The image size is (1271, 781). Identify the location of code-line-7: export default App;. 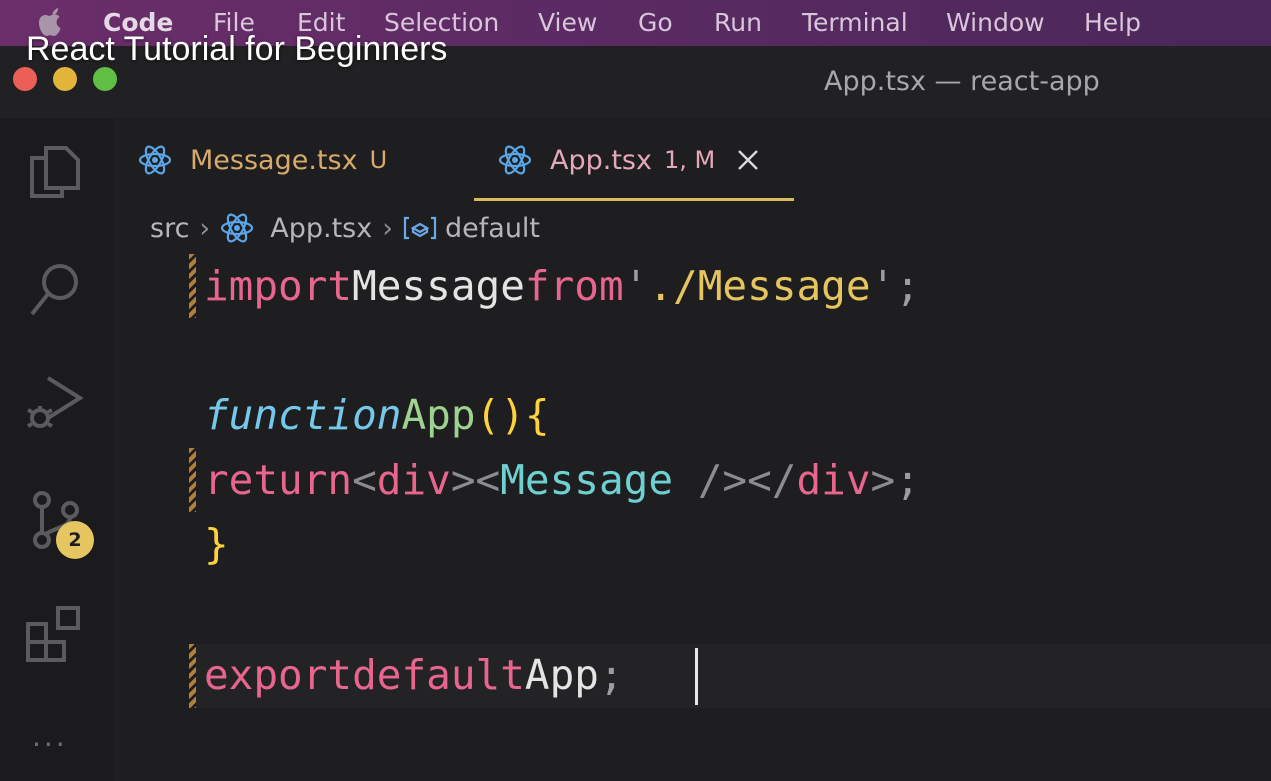
(414, 675).